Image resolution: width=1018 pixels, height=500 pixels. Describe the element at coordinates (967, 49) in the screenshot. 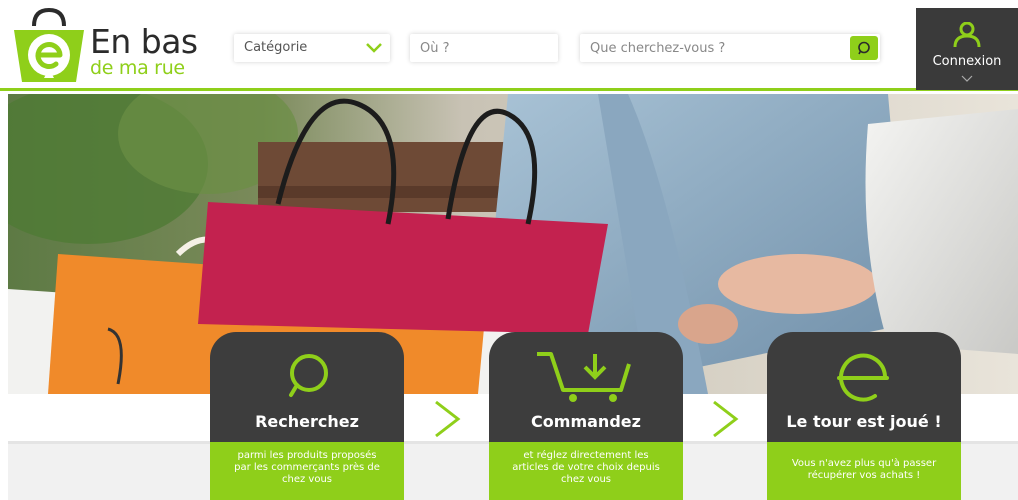

I see `login-menu: Connexion` at that location.